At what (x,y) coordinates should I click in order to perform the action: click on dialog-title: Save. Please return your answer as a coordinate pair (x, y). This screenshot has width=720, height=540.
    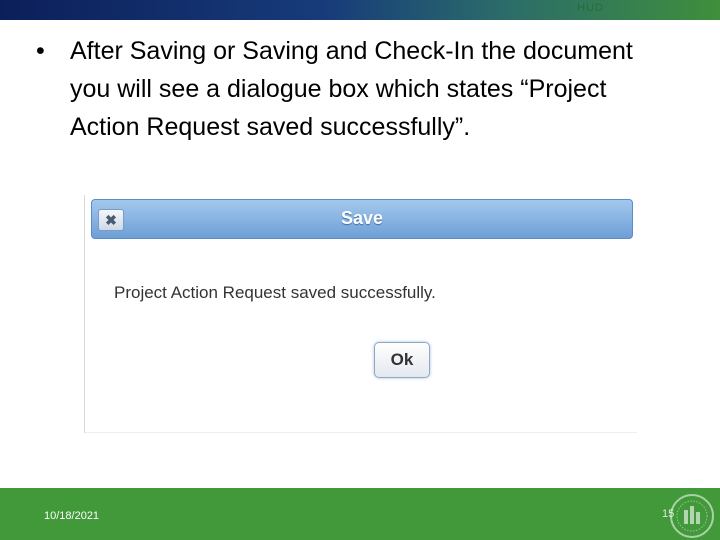
    Looking at the image, I should click on (362, 218).